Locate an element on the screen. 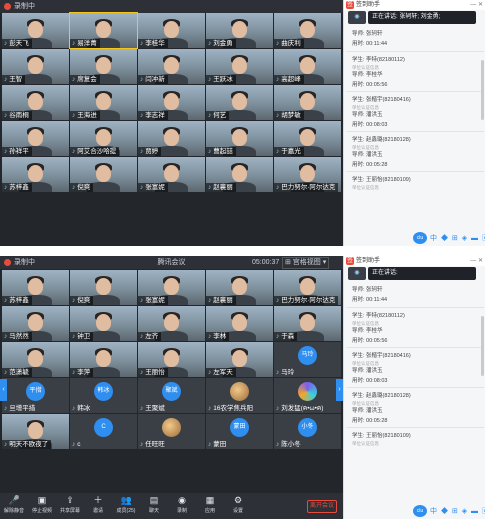  participant-tile: ♪ 任旺旺 is located at coordinates (171, 431).